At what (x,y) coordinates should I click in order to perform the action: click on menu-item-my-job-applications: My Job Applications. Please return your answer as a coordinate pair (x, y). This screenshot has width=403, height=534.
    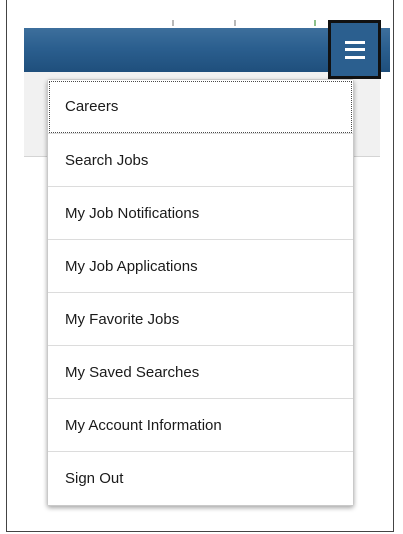
    Looking at the image, I should click on (200, 266).